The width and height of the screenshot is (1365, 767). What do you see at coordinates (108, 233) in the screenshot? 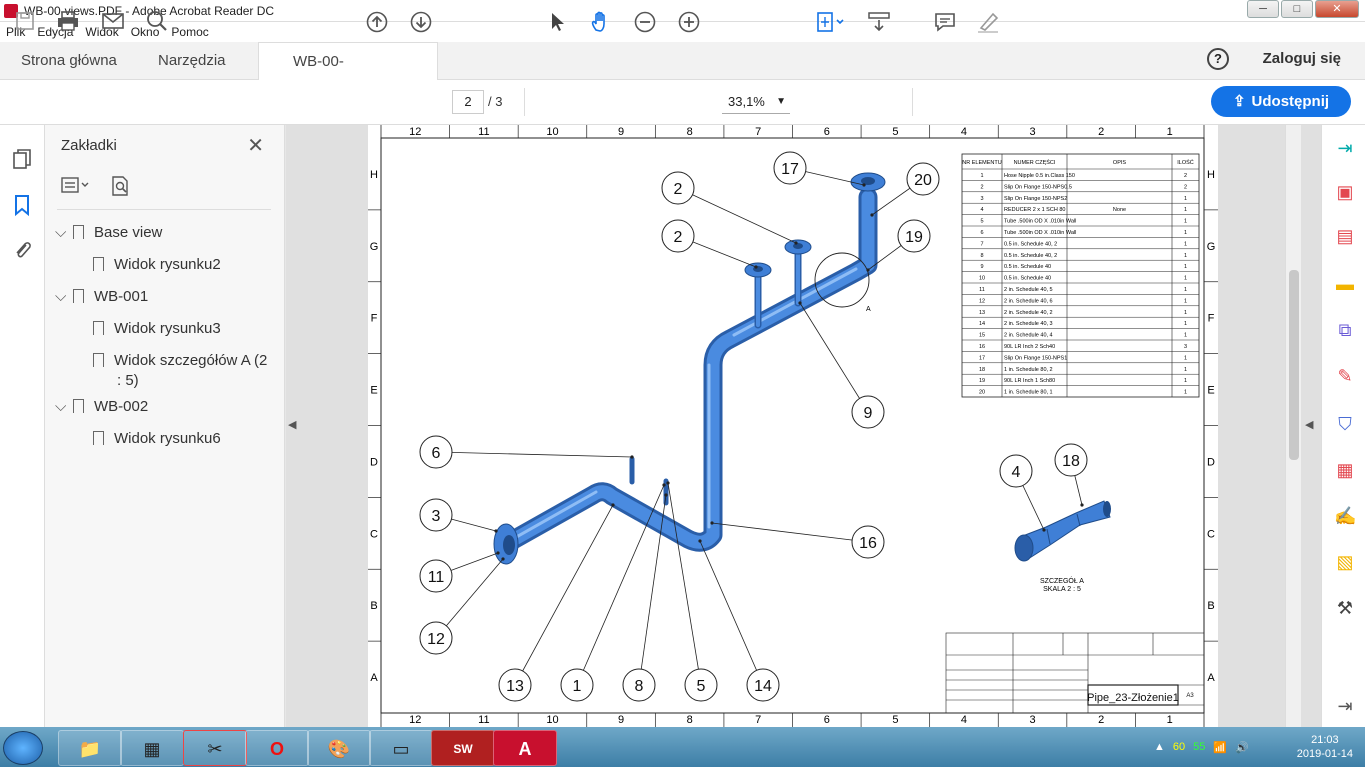
I see `bookmark-base-view: ⌵ Base view` at bounding box center [108, 233].